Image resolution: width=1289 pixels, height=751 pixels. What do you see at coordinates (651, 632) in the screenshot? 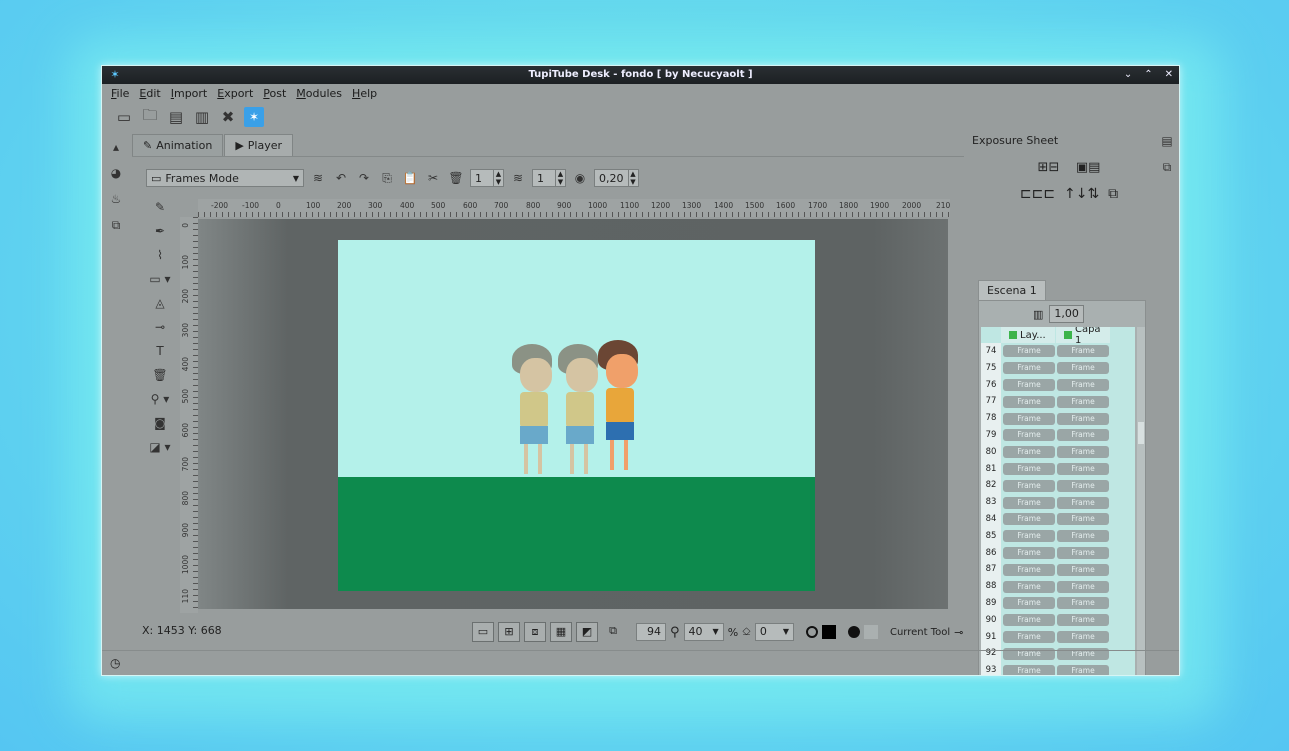
I see `frame-number: 94` at bounding box center [651, 632].